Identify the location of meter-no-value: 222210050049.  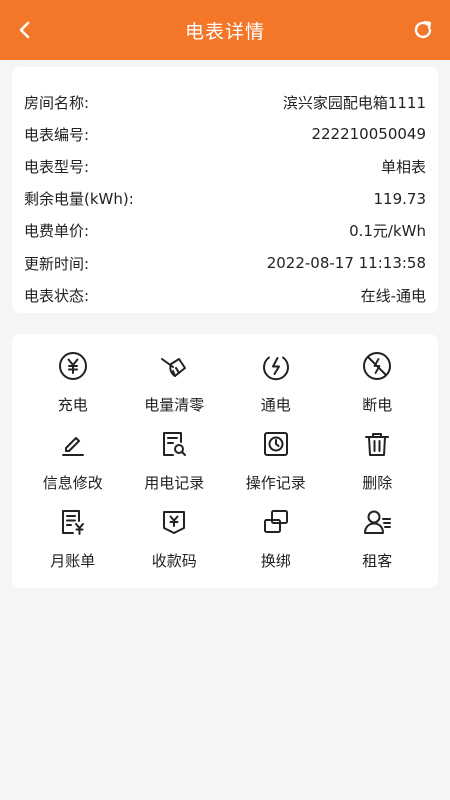
(368, 134).